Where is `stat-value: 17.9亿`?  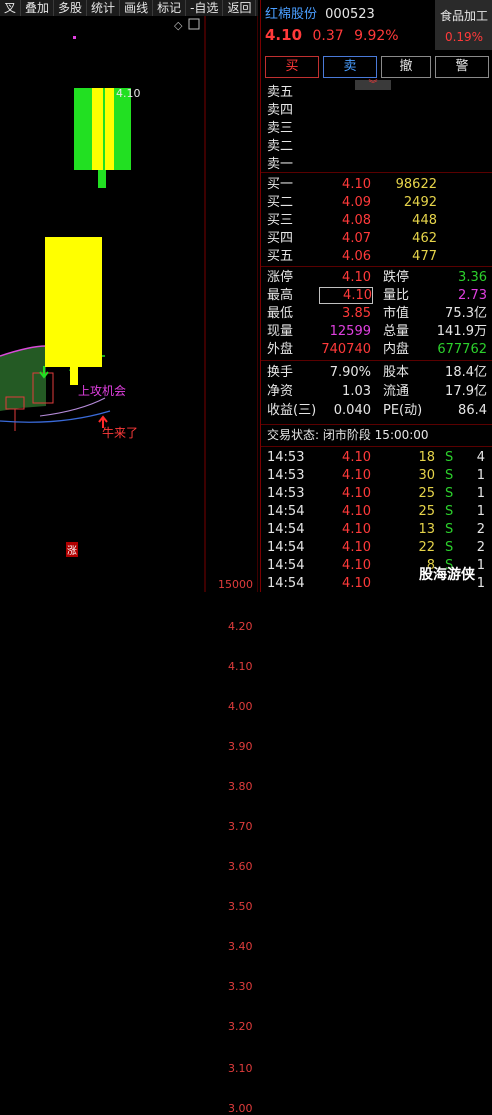 stat-value: 17.9亿 is located at coordinates (466, 391).